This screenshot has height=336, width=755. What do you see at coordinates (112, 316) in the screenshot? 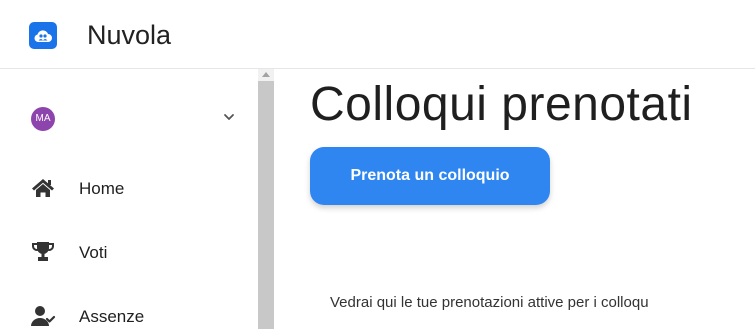
I see `sidebar-item-label: Assenze` at bounding box center [112, 316].